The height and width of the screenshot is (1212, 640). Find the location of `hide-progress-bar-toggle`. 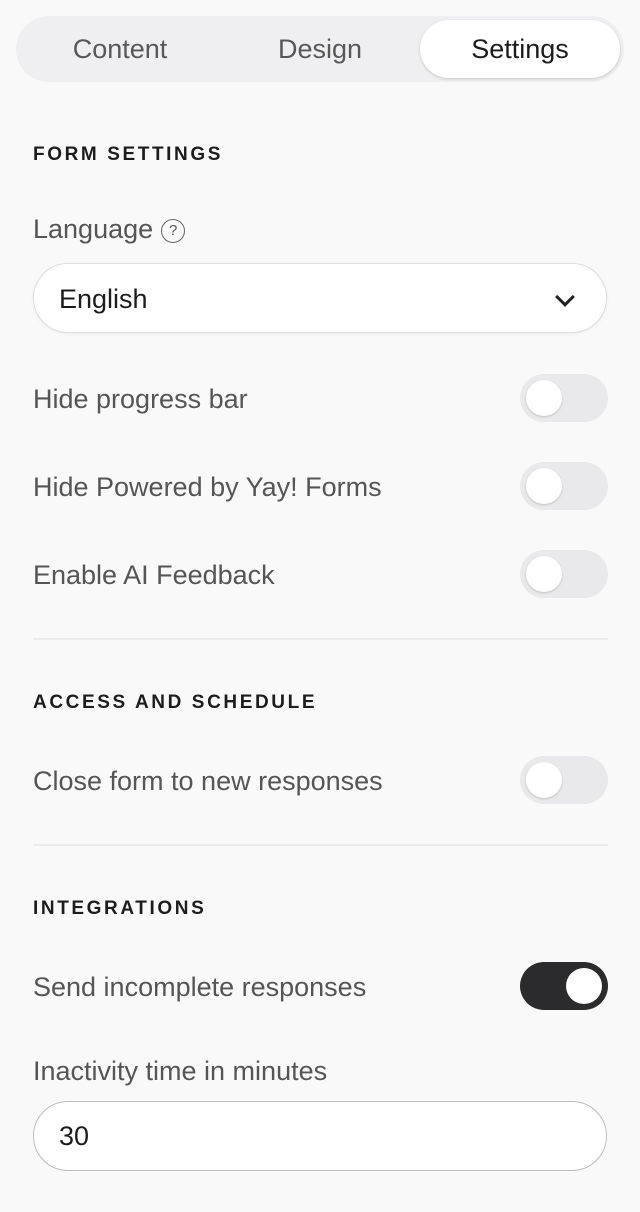

hide-progress-bar-toggle is located at coordinates (564, 398).